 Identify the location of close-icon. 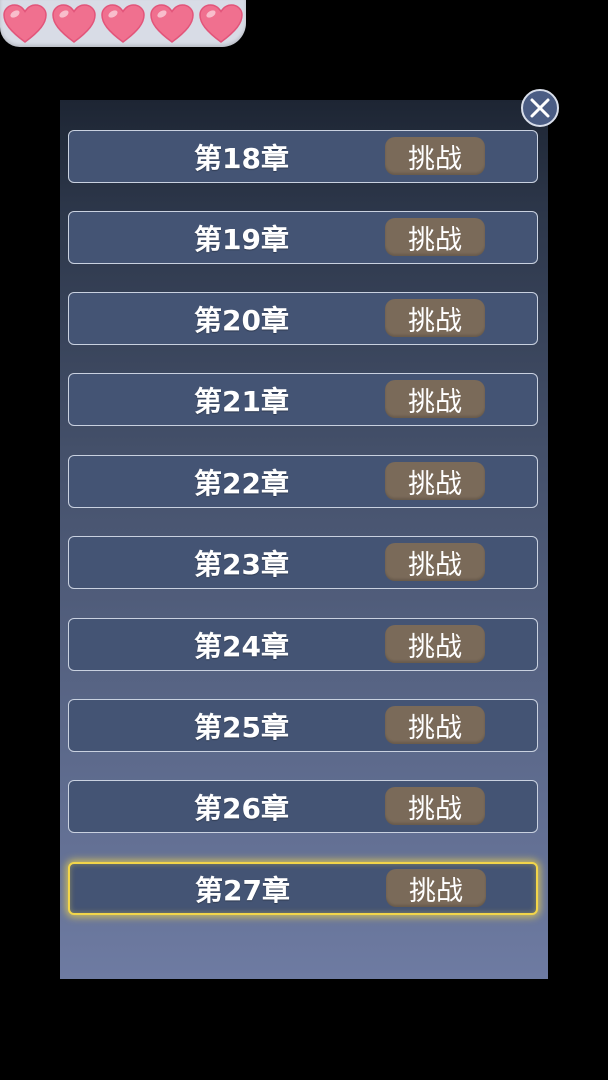
(540, 108).